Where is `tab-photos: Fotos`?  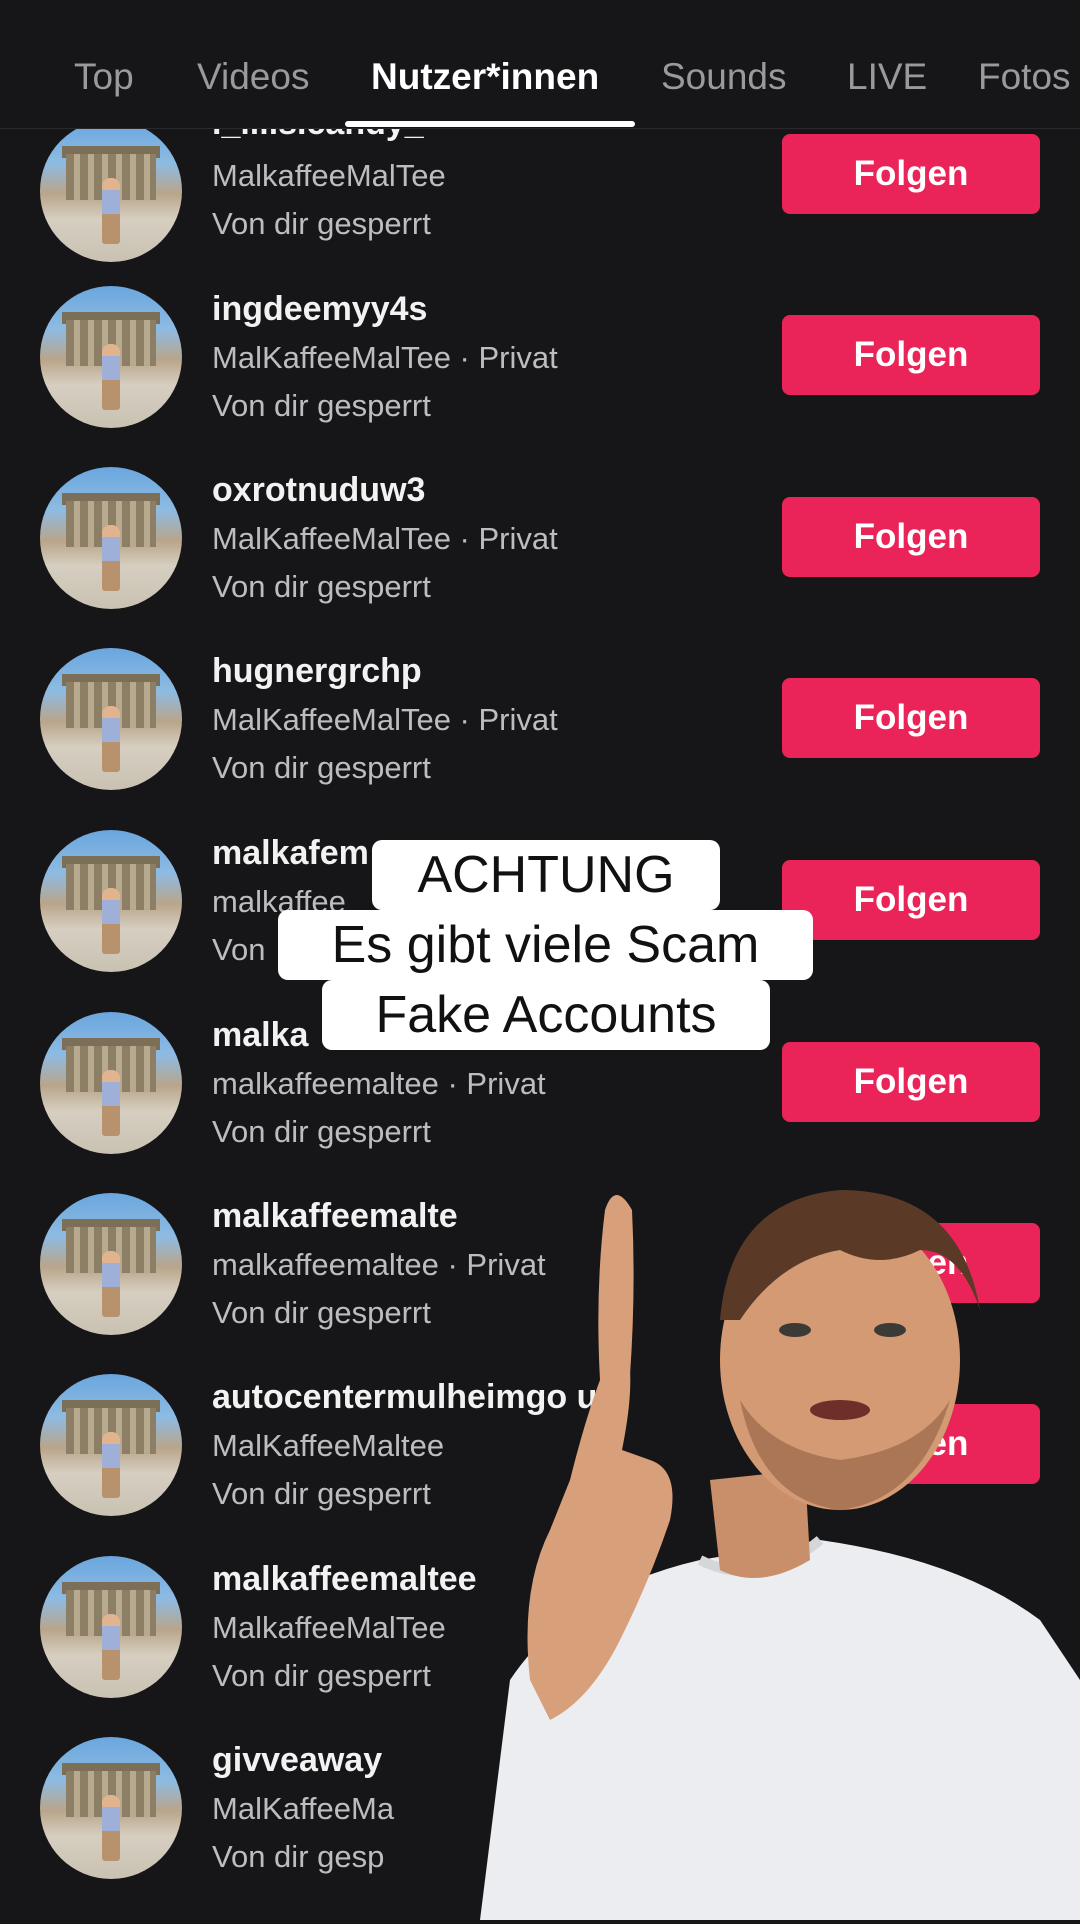
tab-photos: Fotos is located at coordinates (1024, 77).